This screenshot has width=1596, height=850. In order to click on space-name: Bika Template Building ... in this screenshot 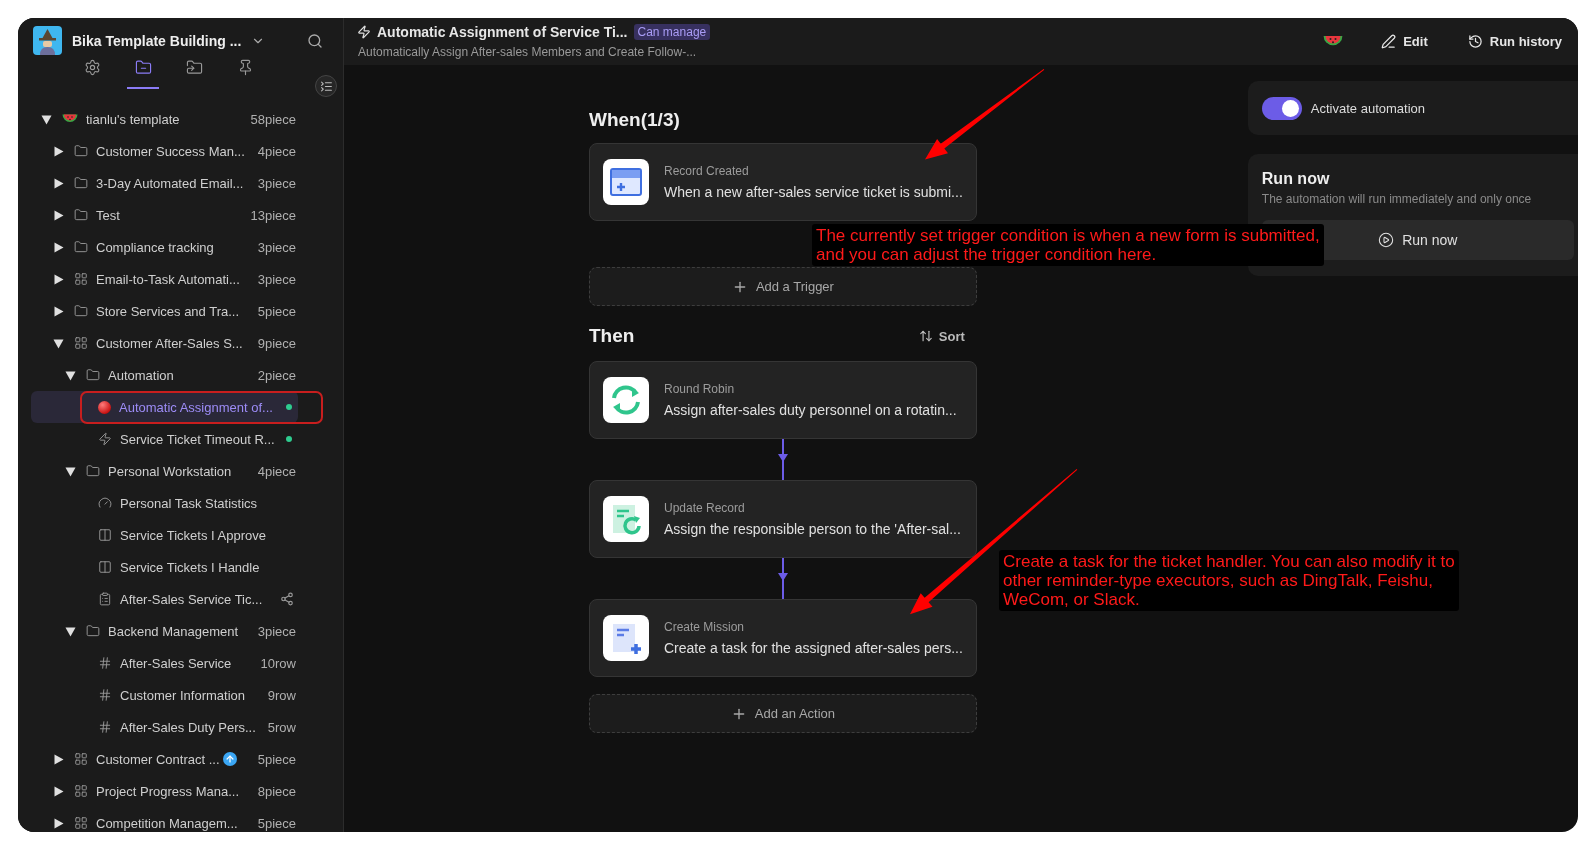, I will do `click(157, 40)`.